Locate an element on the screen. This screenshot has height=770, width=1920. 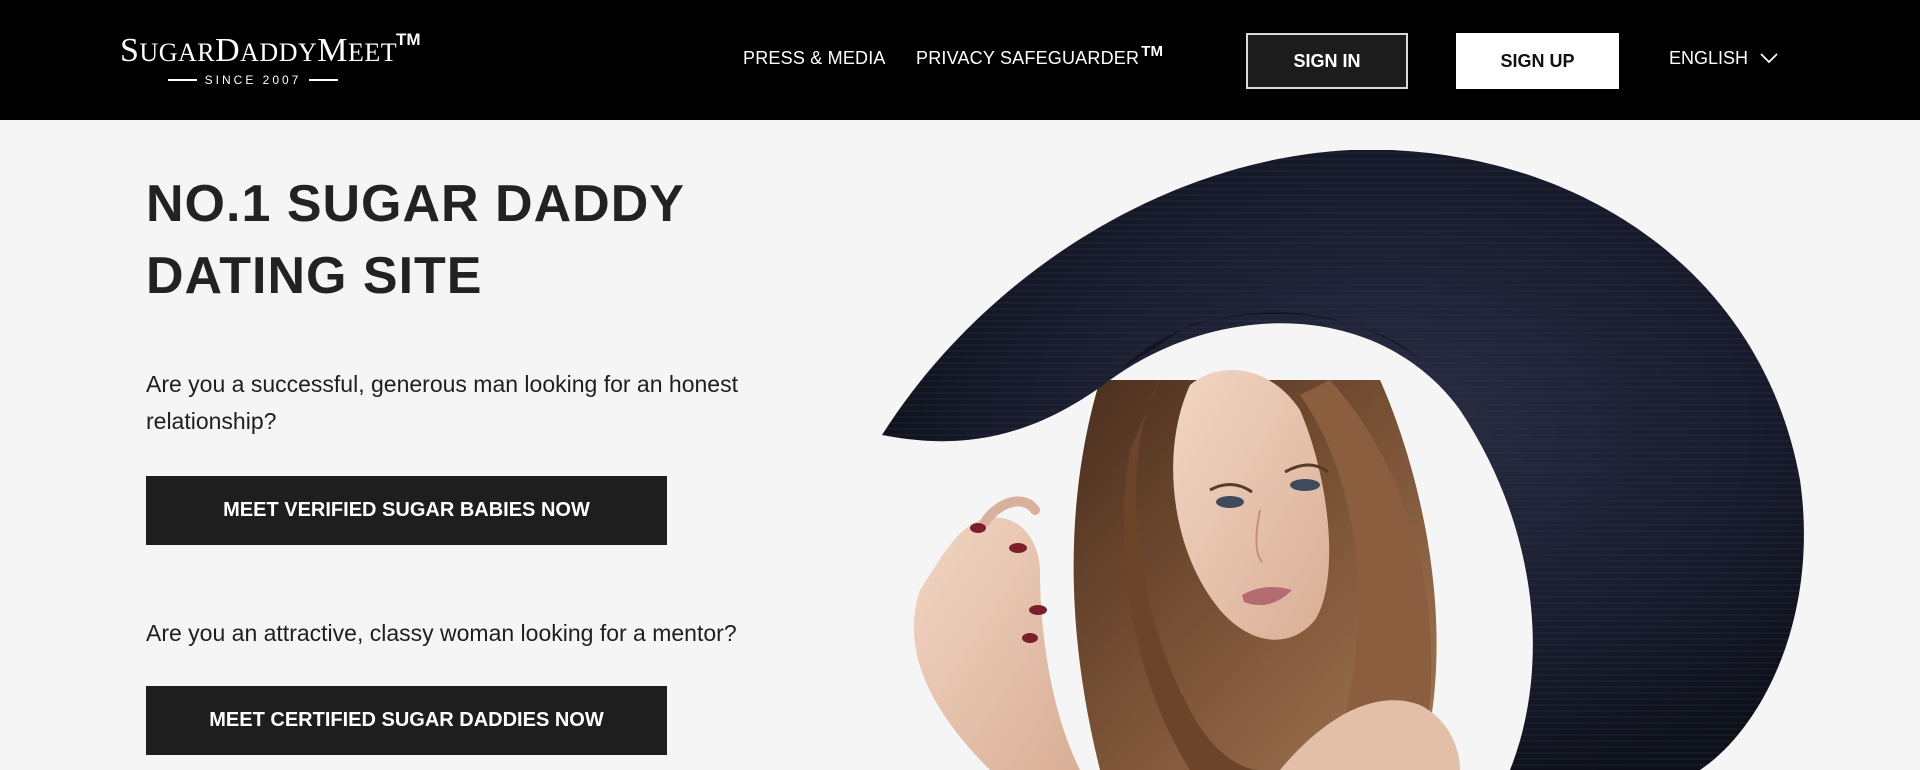
tagline-rule-right is located at coordinates (324, 80).